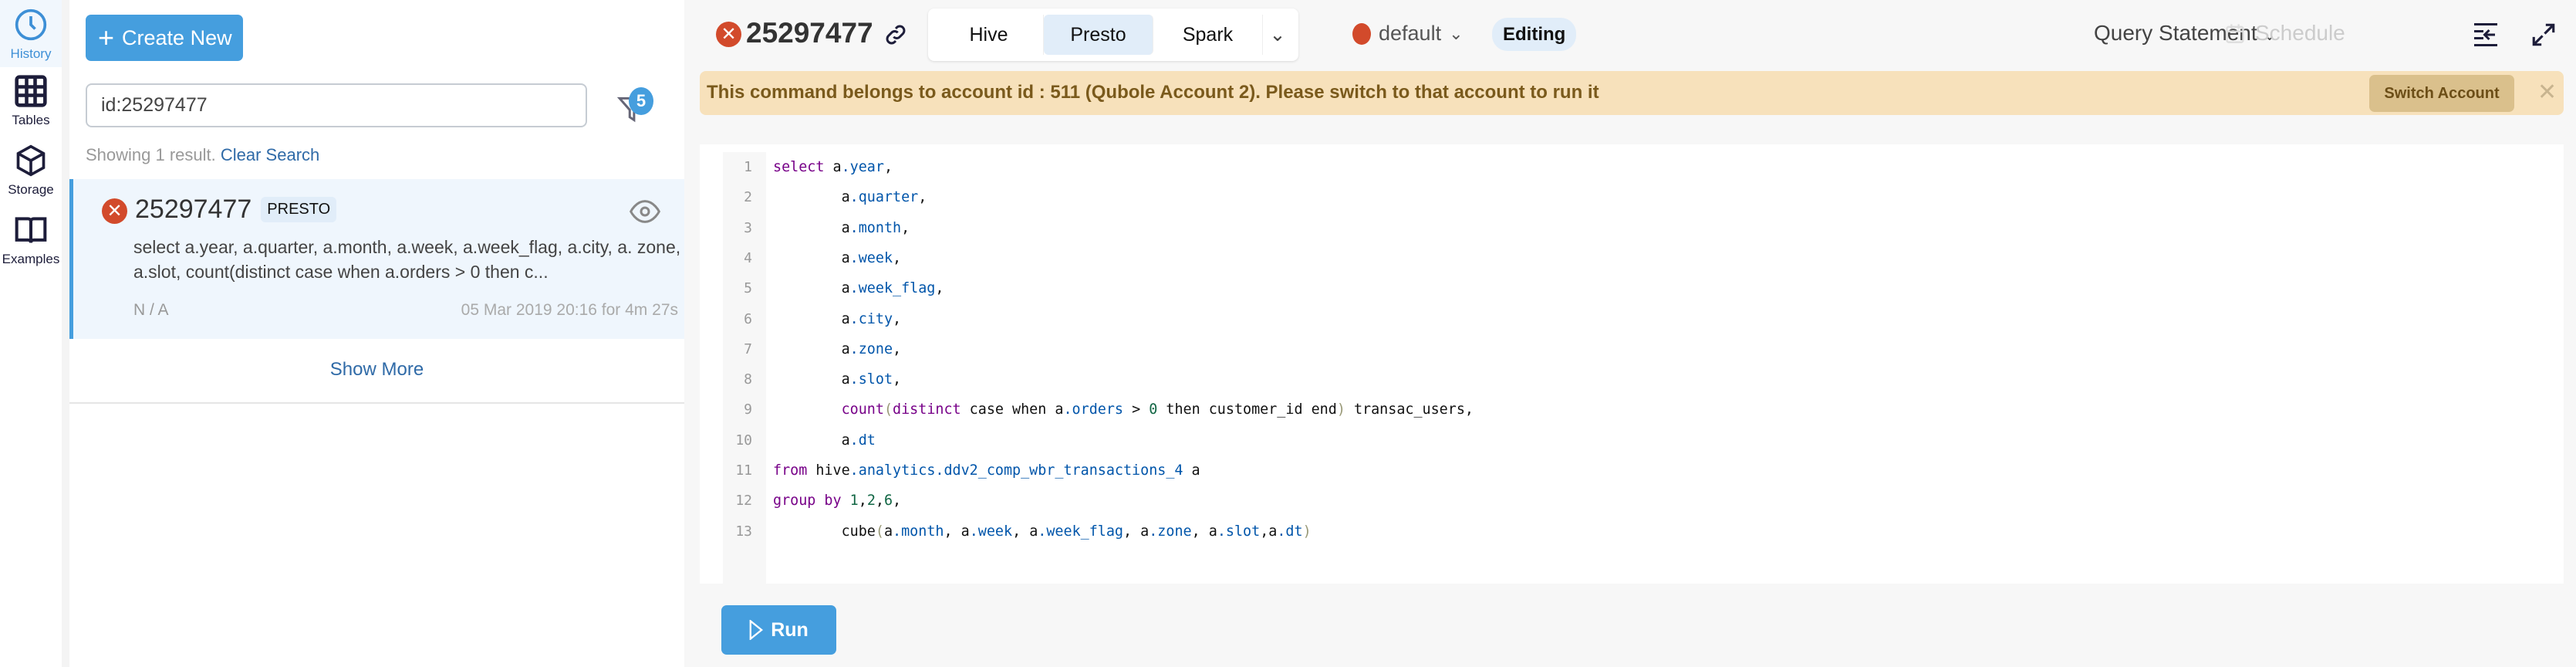 Image resolution: width=2576 pixels, height=667 pixels. I want to click on code-text: a.slot,, so click(838, 379).